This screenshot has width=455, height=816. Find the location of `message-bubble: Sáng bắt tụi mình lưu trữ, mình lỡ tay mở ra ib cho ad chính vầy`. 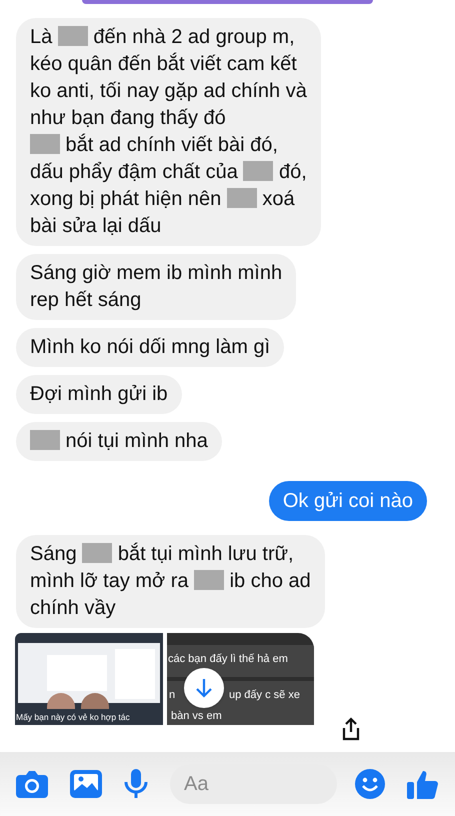

message-bubble: Sáng bắt tụi mình lưu trữ, mình lỡ tay mở ra ib cho ad chính vầy is located at coordinates (170, 581).